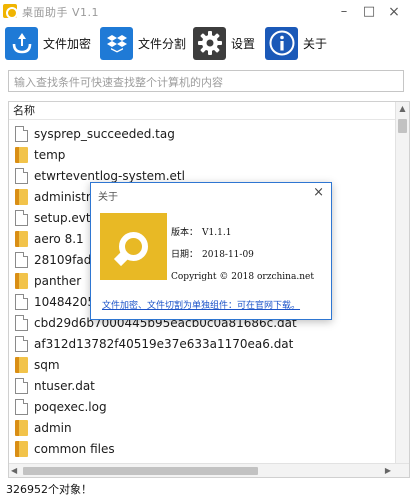 The image size is (412, 495). What do you see at coordinates (74, 448) in the screenshot?
I see `list-item-name: common files` at bounding box center [74, 448].